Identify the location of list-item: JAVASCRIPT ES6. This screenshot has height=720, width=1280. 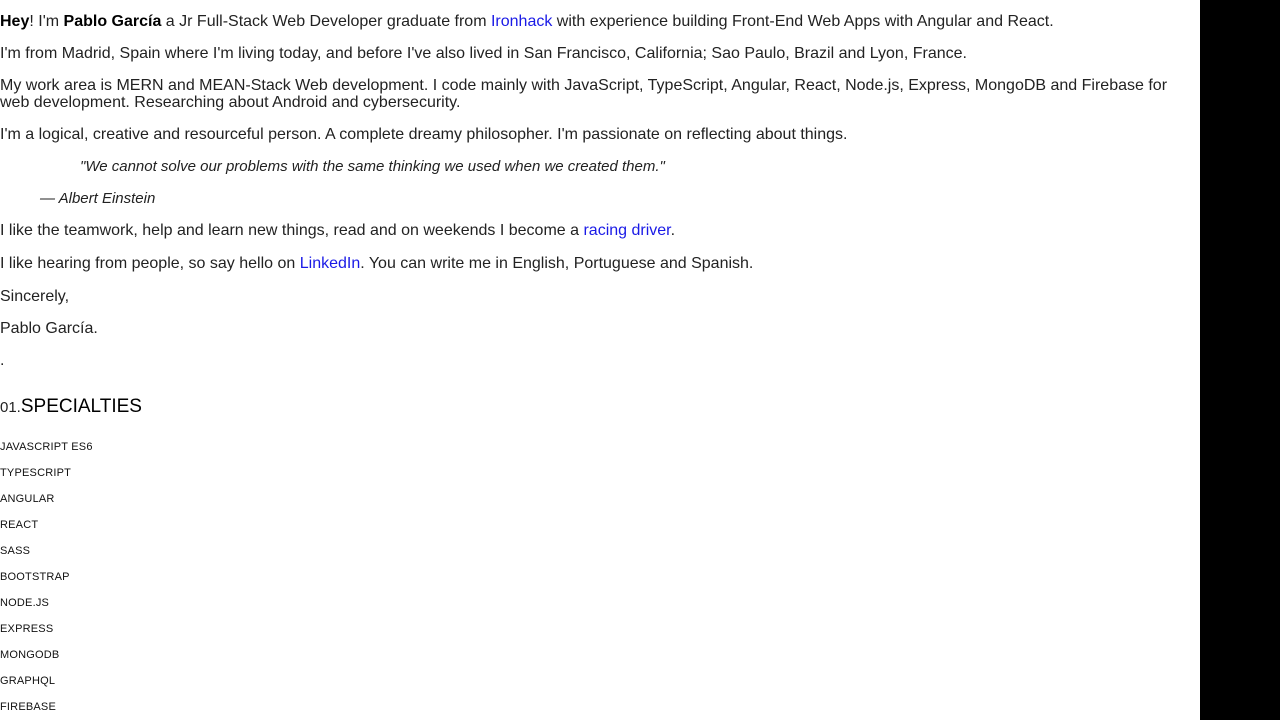
(46, 447).